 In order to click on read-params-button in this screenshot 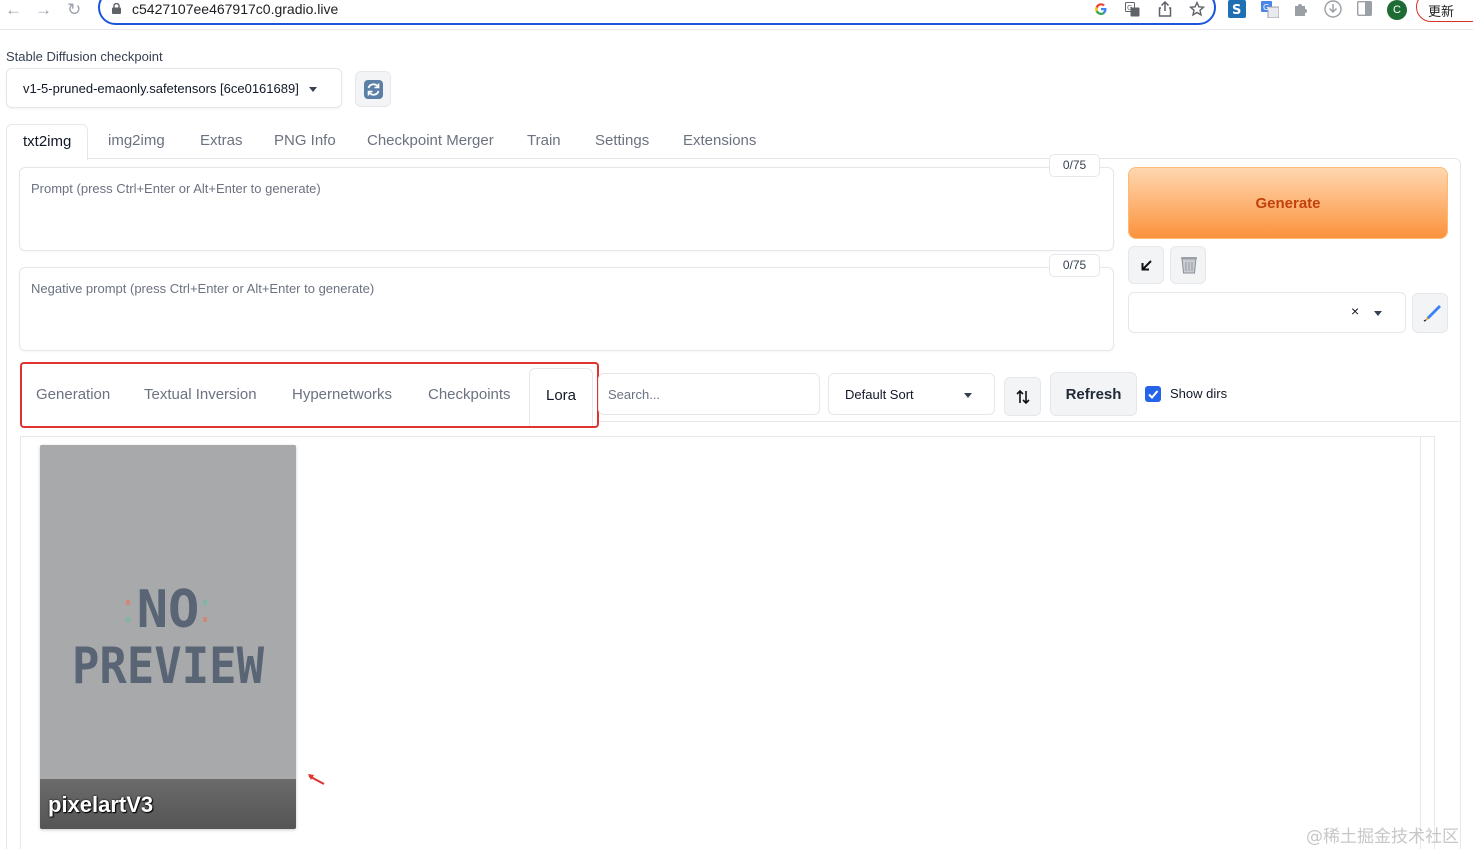, I will do `click(1146, 265)`.